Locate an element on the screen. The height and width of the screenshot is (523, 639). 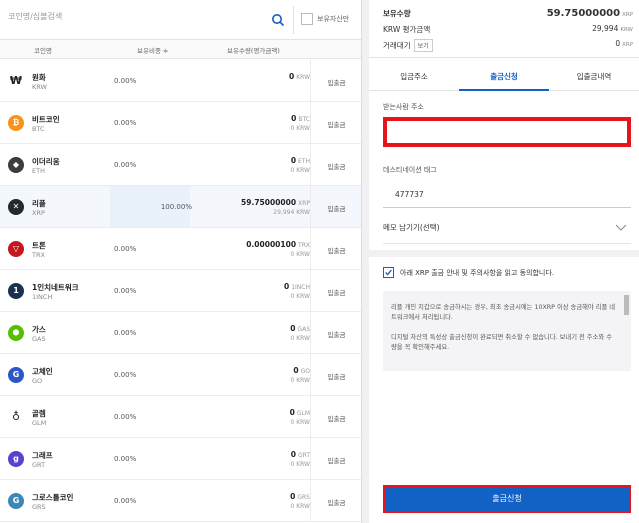
search-input is located at coordinates (133, 16).